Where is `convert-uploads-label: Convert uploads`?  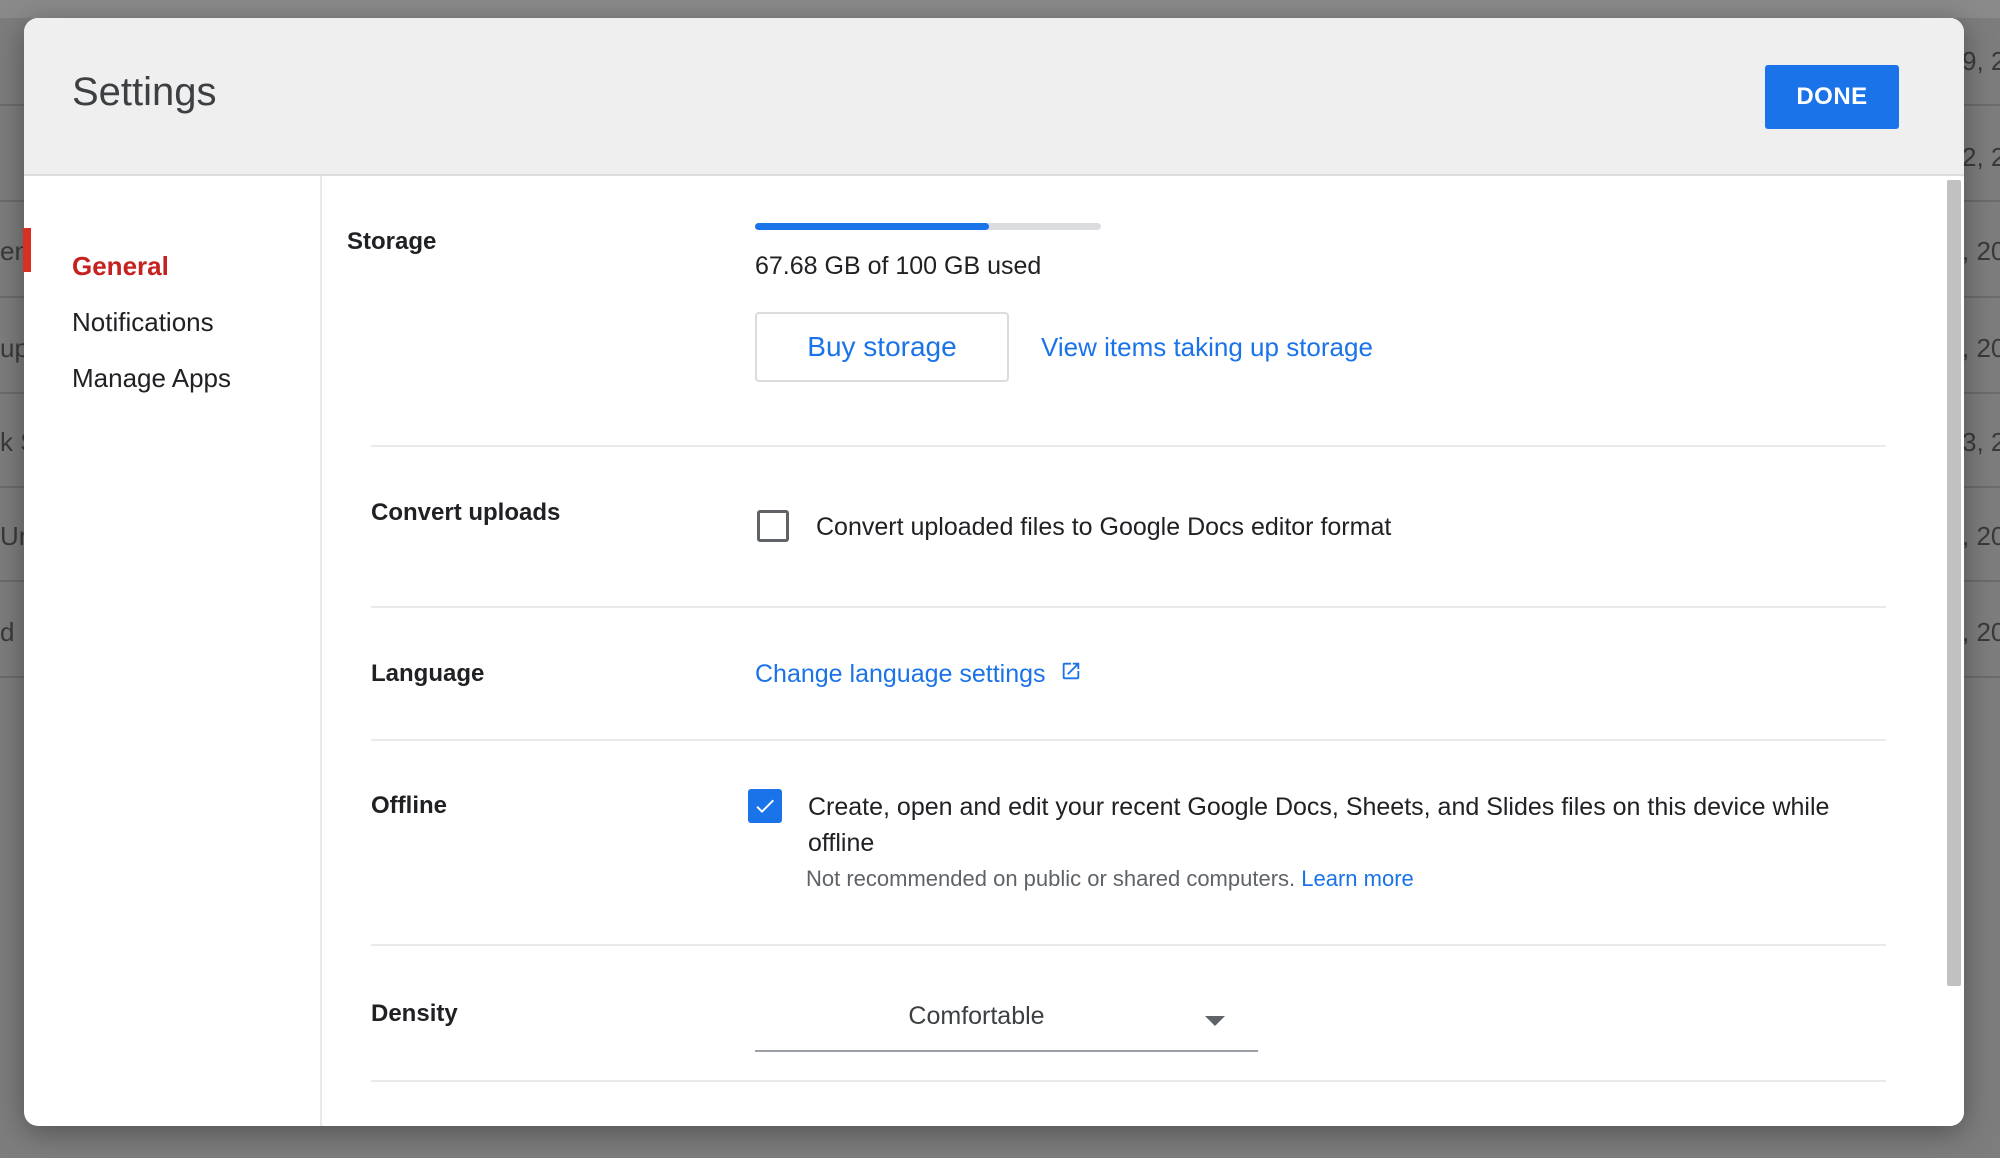 convert-uploads-label: Convert uploads is located at coordinates (466, 512).